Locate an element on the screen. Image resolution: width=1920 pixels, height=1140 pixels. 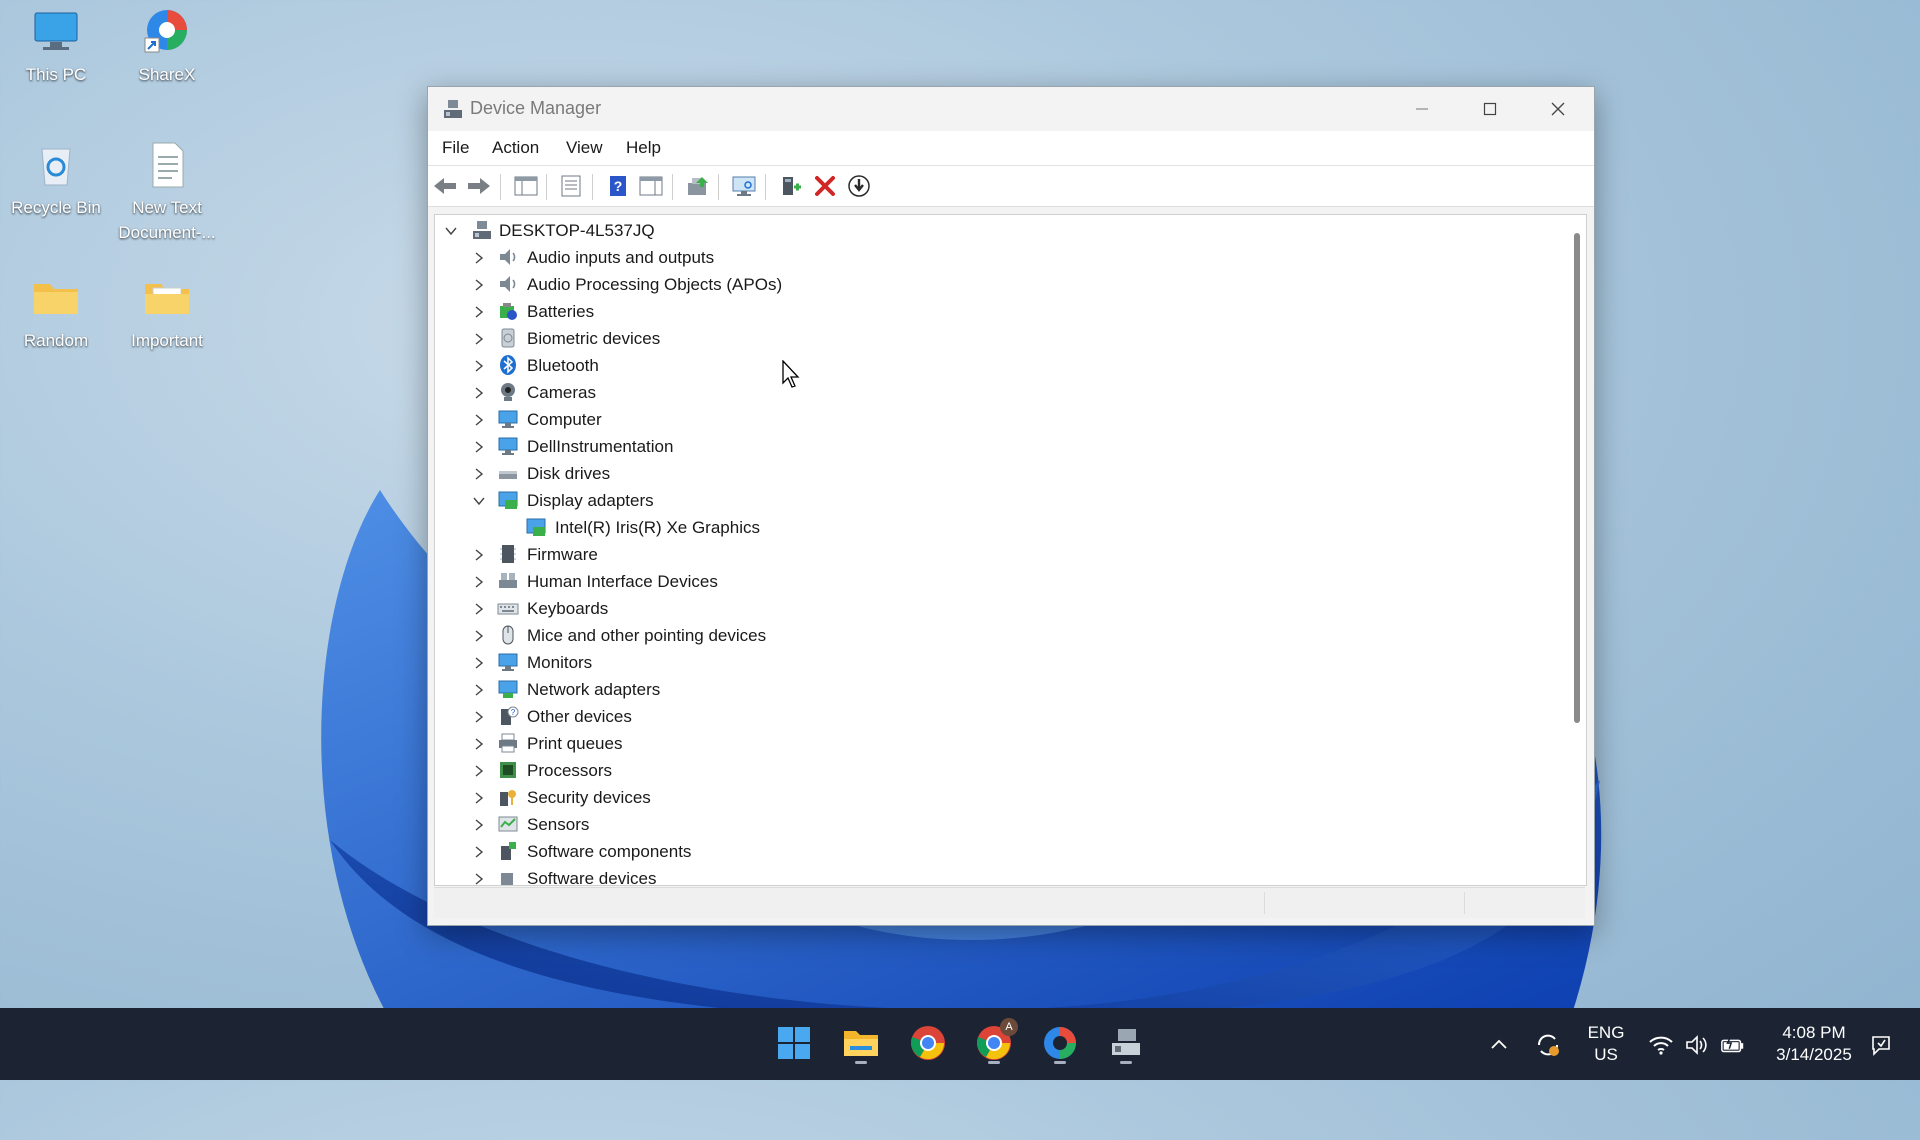
taskbar-device-manager is located at coordinates (1126, 1043).